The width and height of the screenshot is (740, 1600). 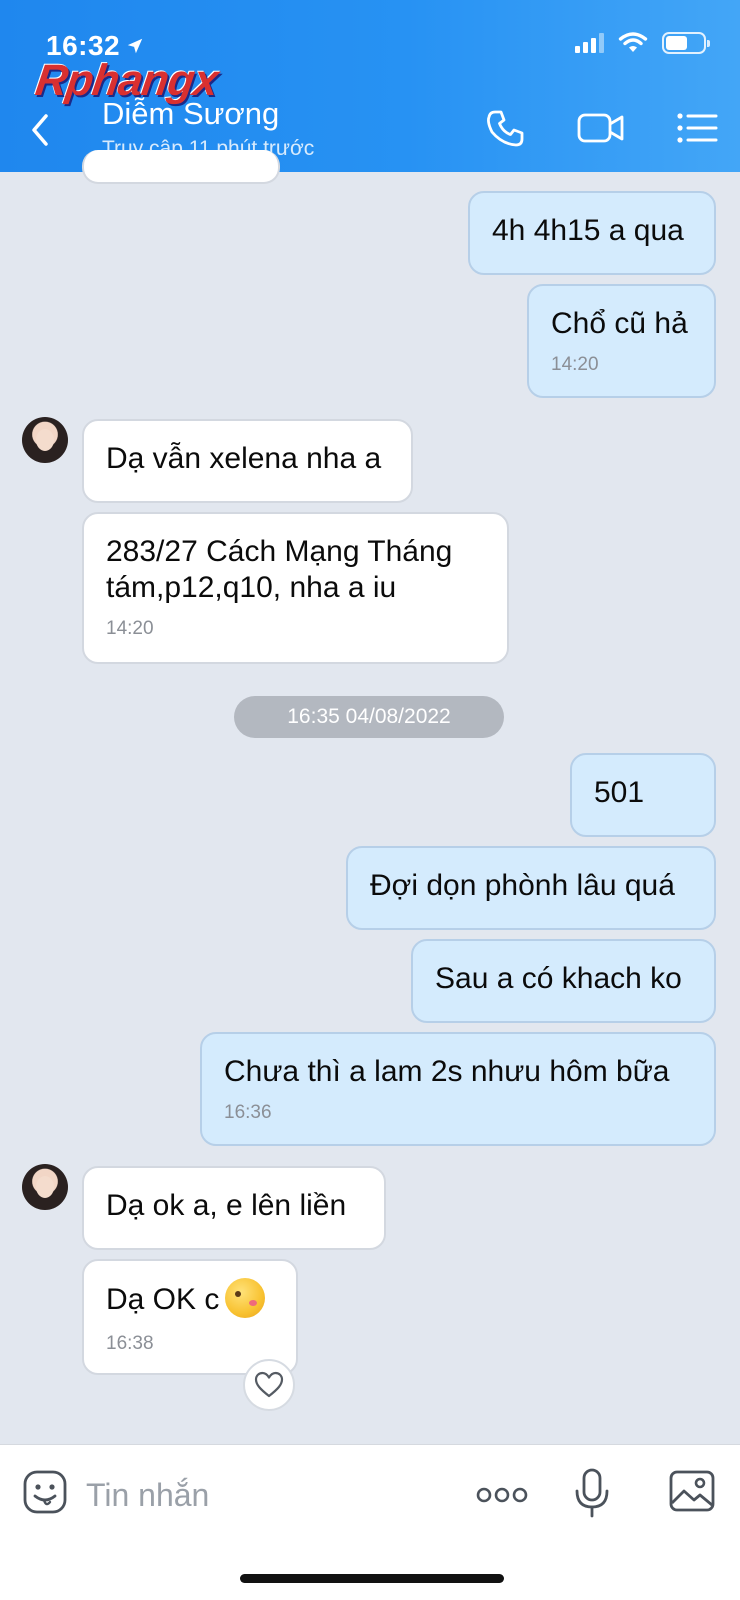 What do you see at coordinates (372, 1578) in the screenshot?
I see `home-indicator` at bounding box center [372, 1578].